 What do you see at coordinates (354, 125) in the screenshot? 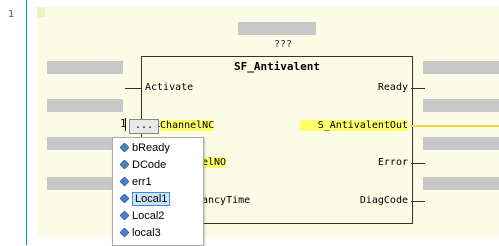
I see `pin-s-antivalentout: S_AntivalentOut` at bounding box center [354, 125].